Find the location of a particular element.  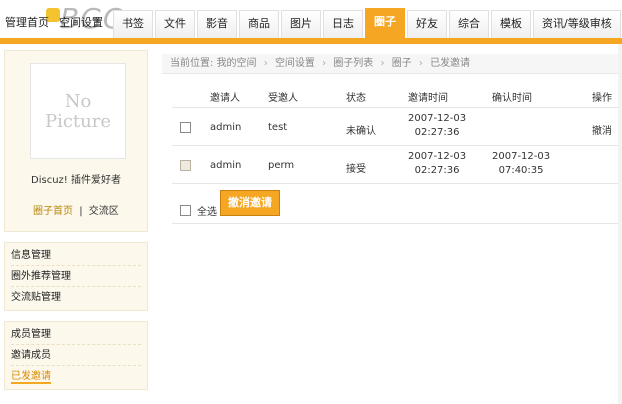

sidebar-group-members: 成员管理 邀请成员 已发邀请 is located at coordinates (76, 355).